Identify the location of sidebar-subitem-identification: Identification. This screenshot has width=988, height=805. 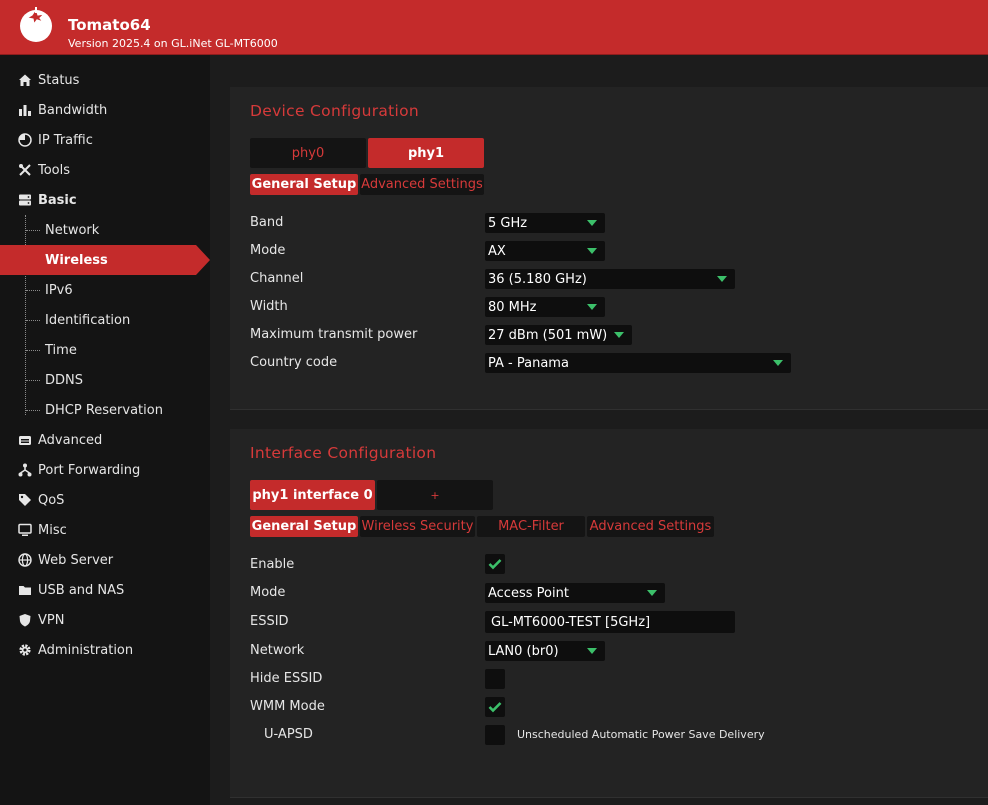
(105, 320).